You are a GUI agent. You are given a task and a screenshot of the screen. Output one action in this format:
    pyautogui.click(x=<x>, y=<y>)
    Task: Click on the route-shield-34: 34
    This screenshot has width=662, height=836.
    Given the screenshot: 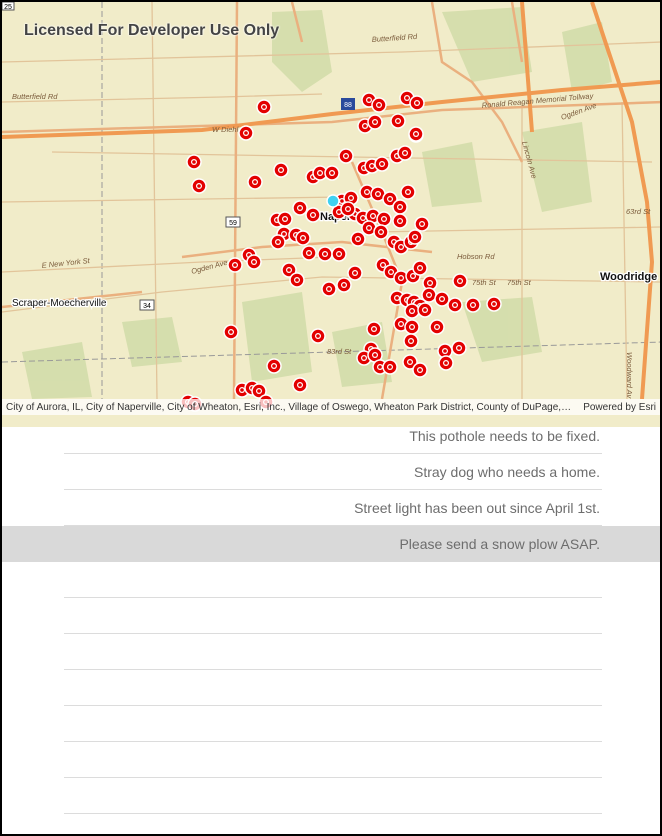 What is the action you would take?
    pyautogui.click(x=147, y=305)
    